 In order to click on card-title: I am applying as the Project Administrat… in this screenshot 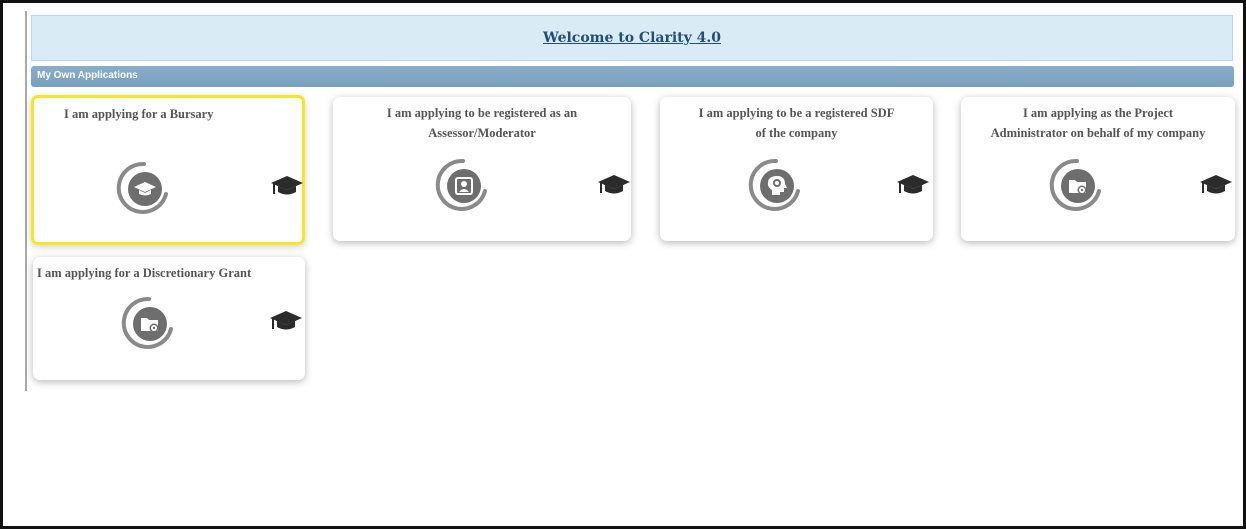, I will do `click(1098, 123)`.